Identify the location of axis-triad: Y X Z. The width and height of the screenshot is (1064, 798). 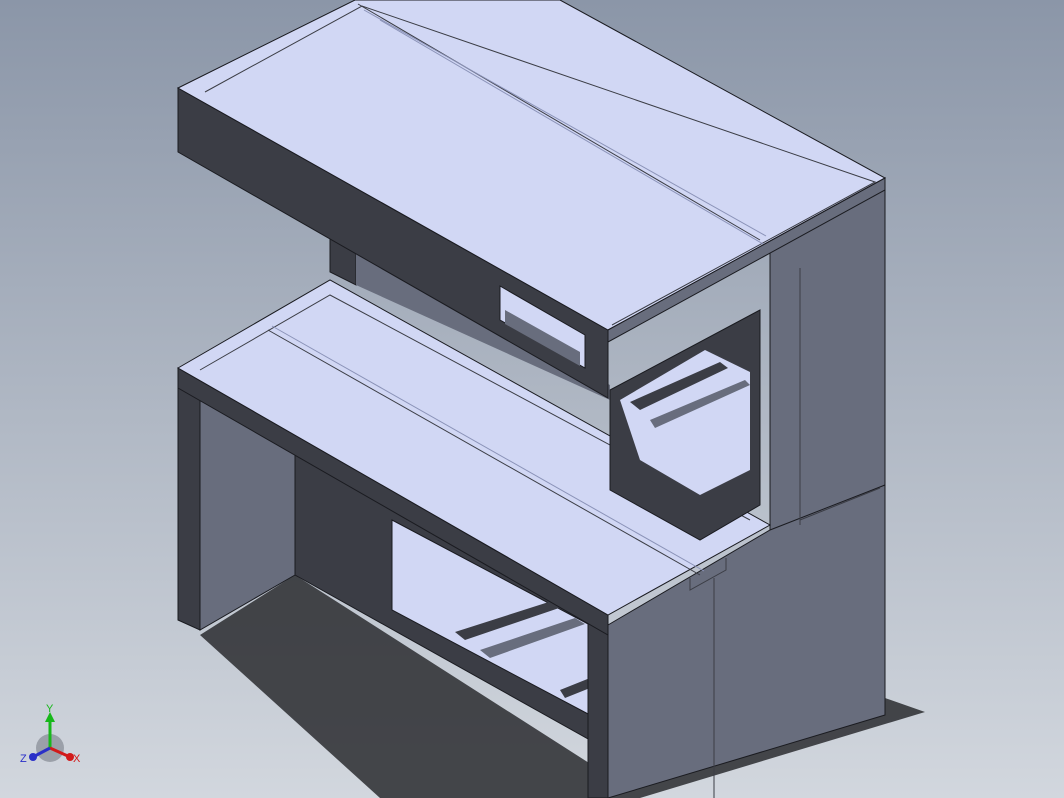
(50, 734).